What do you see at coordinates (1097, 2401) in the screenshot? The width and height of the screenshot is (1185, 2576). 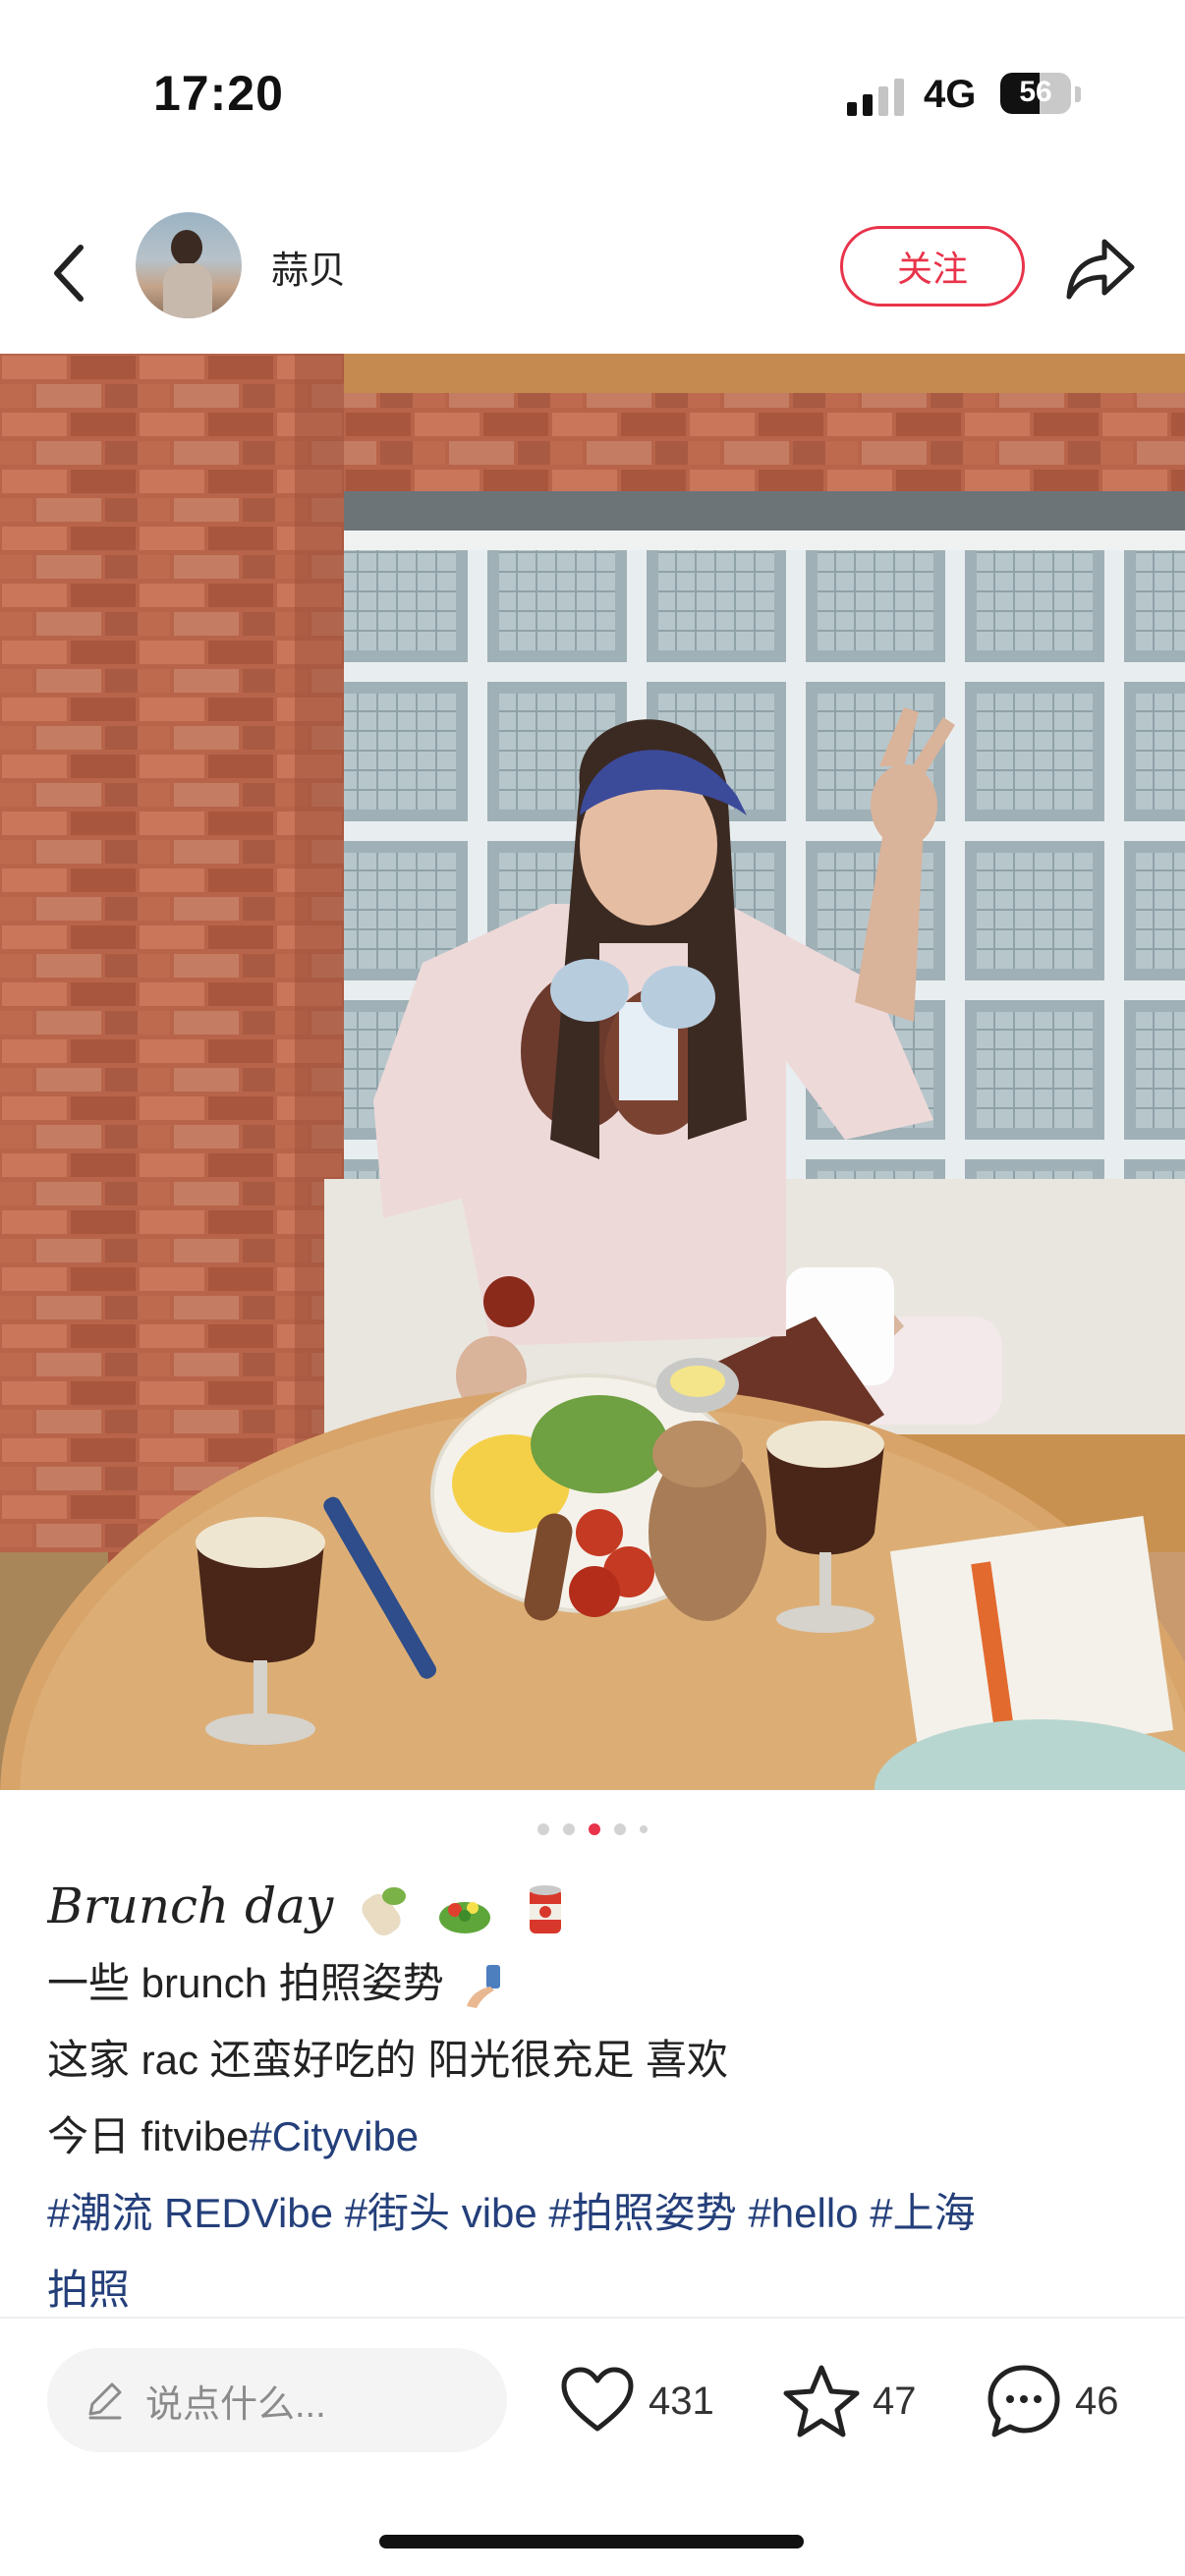 I see `comment-count: 46` at bounding box center [1097, 2401].